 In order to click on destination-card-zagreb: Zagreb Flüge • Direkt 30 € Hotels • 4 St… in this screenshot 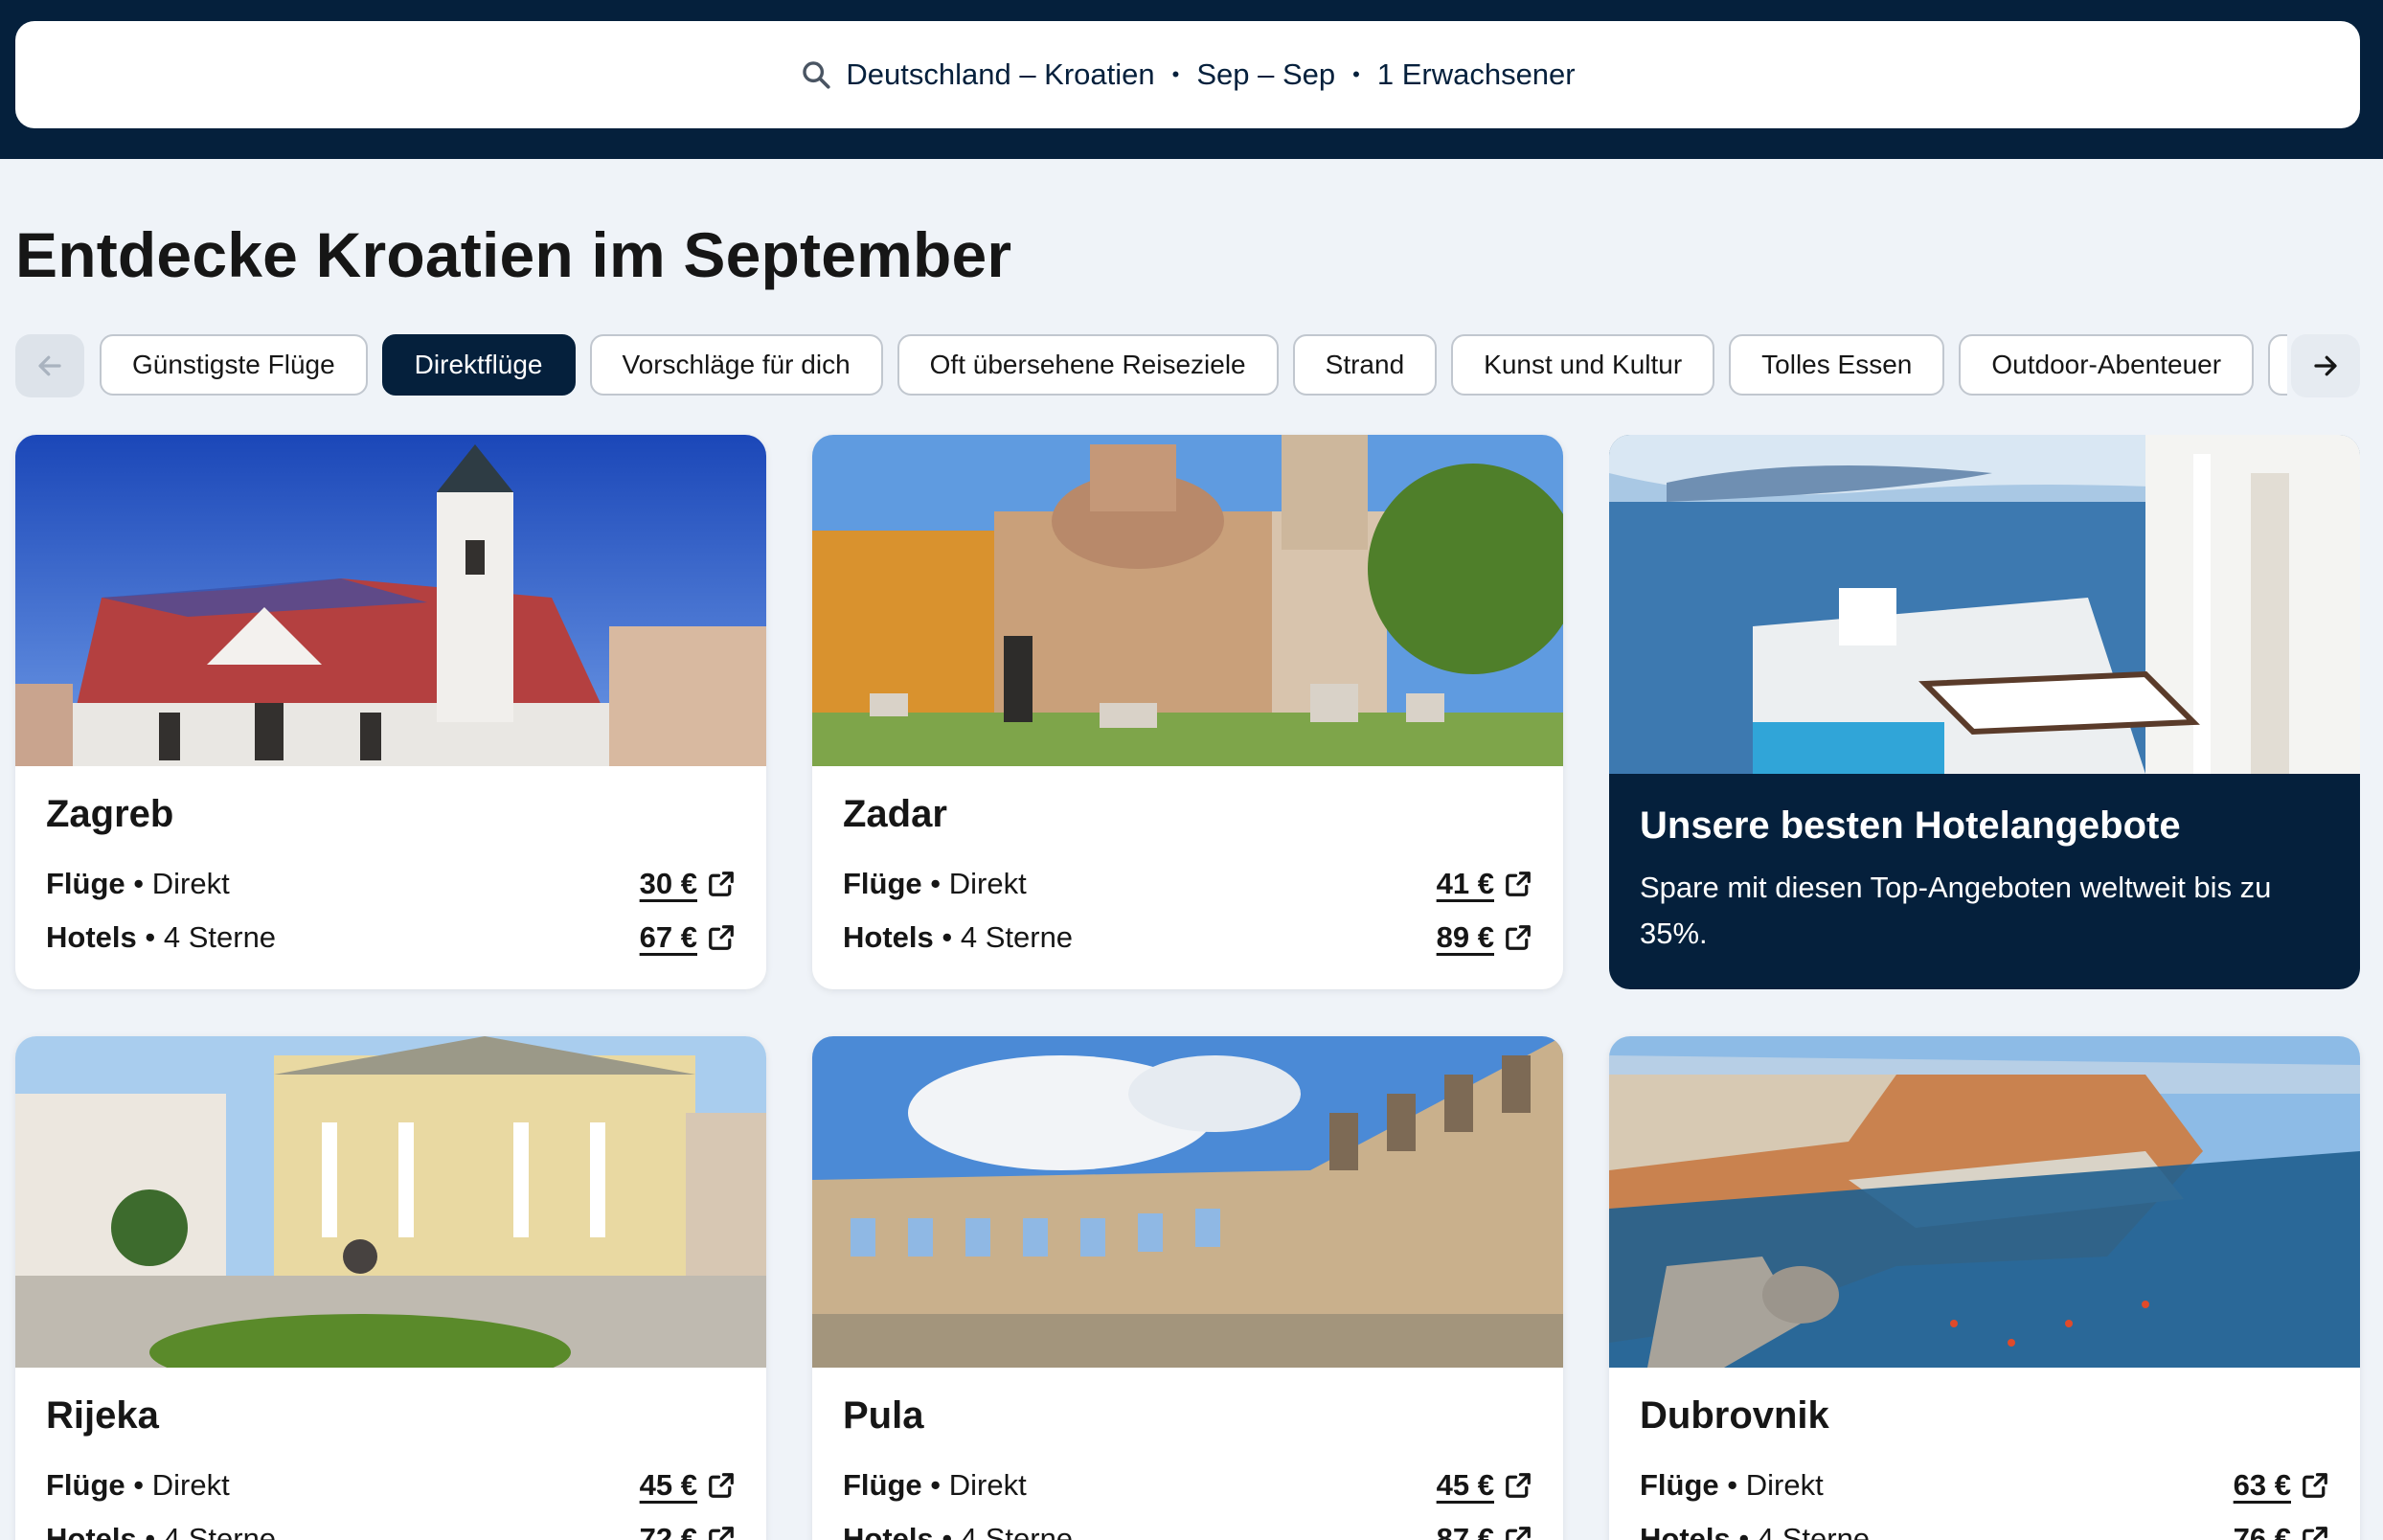, I will do `click(390, 712)`.